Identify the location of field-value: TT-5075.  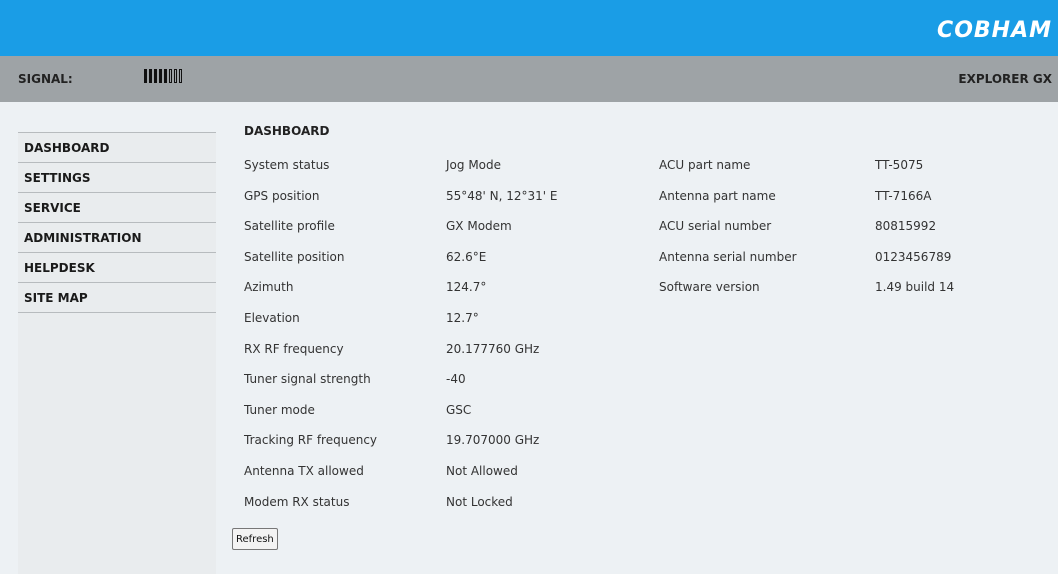
(899, 165).